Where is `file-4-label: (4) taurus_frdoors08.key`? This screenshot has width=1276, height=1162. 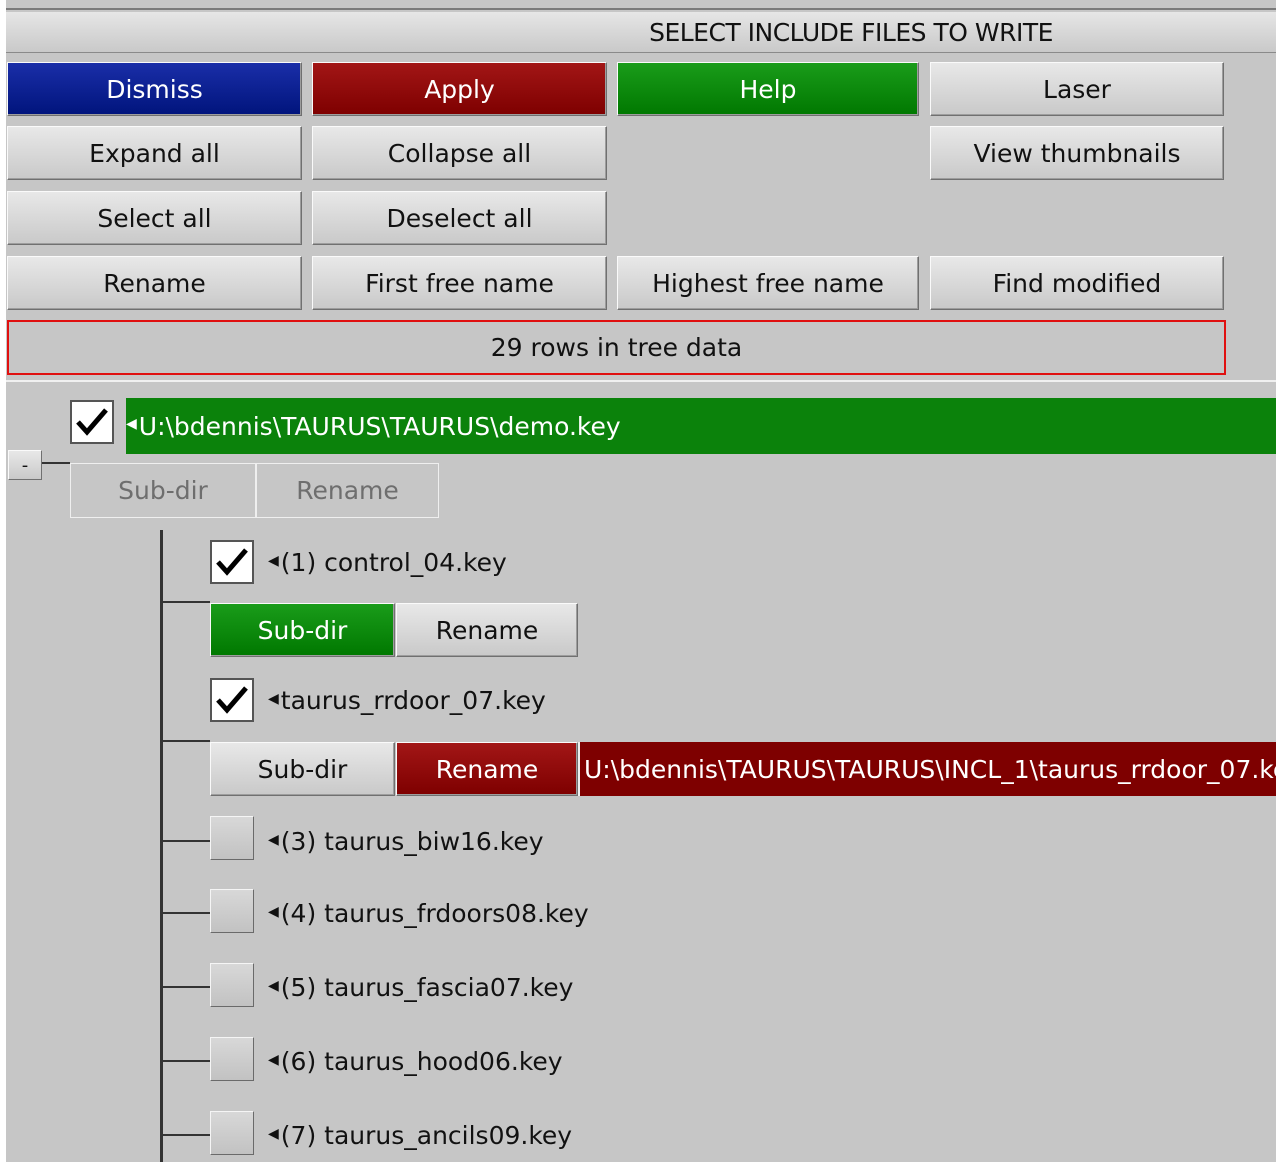
file-4-label: (4) taurus_frdoors08.key is located at coordinates (434, 913).